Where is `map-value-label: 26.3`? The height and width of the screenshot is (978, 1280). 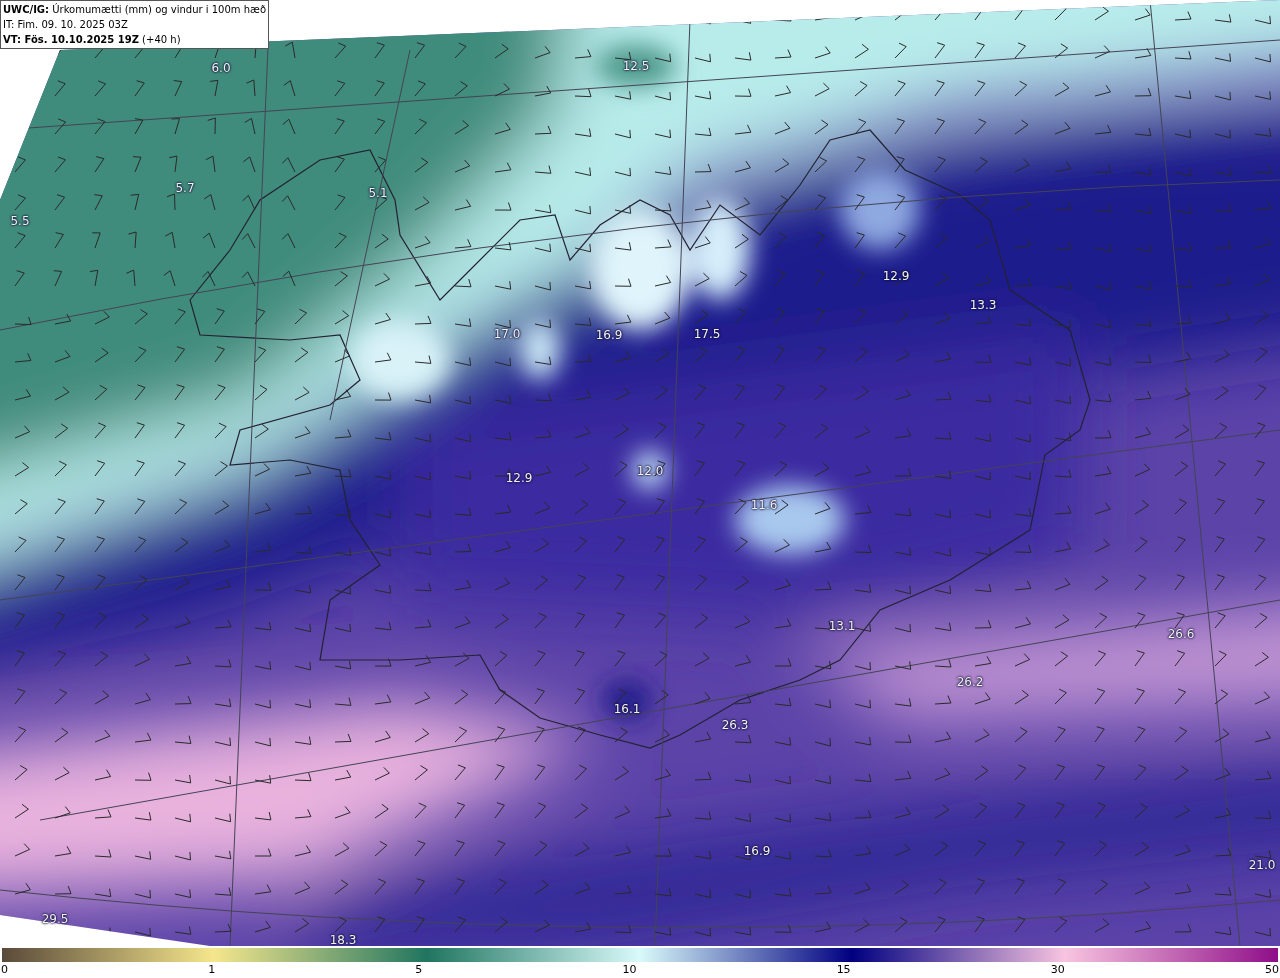 map-value-label: 26.3 is located at coordinates (735, 725).